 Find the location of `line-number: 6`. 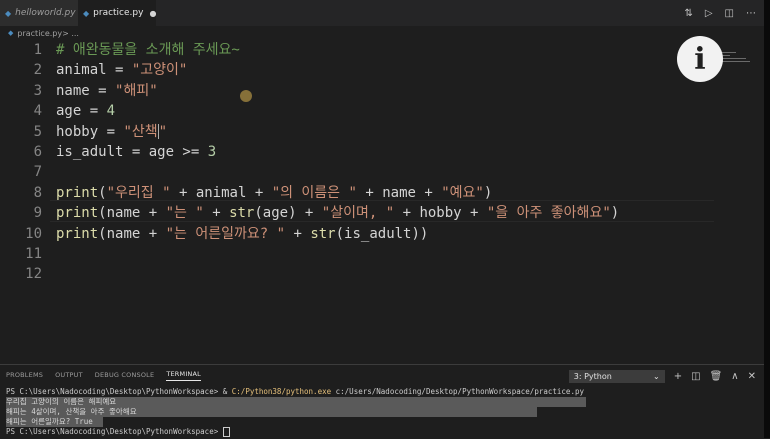

line-number: 6 is located at coordinates (37, 152).